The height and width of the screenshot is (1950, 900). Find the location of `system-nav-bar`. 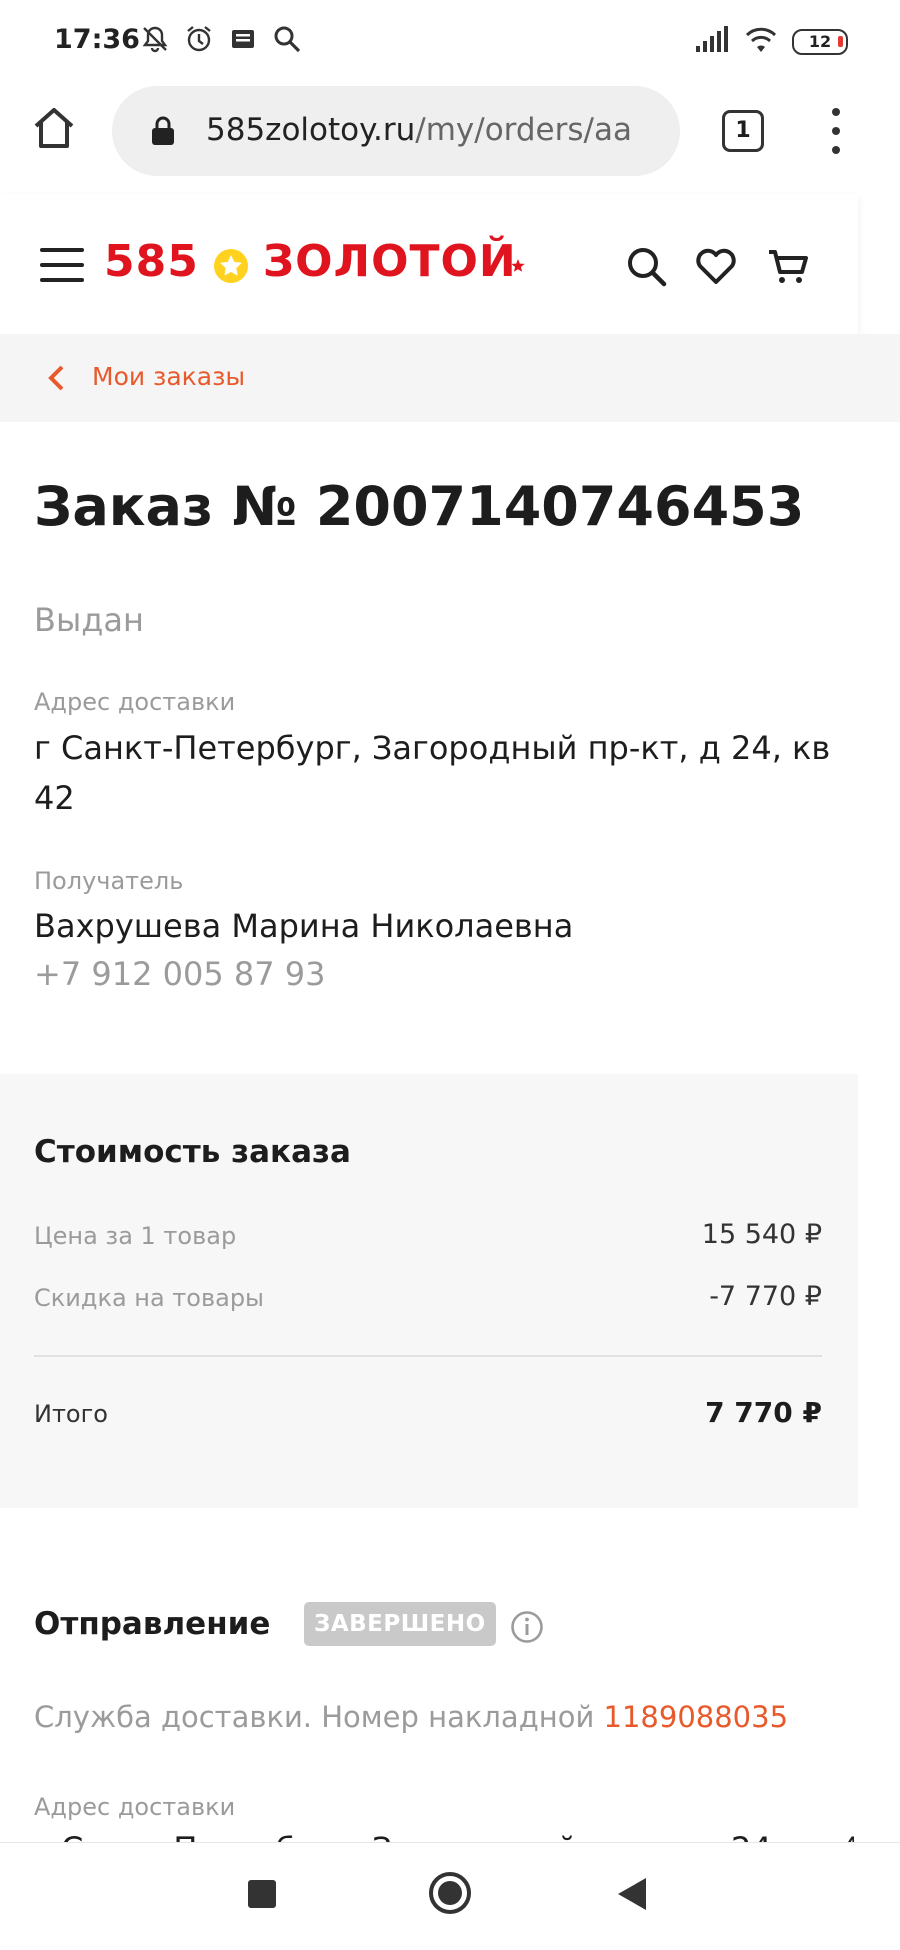

system-nav-bar is located at coordinates (450, 1896).